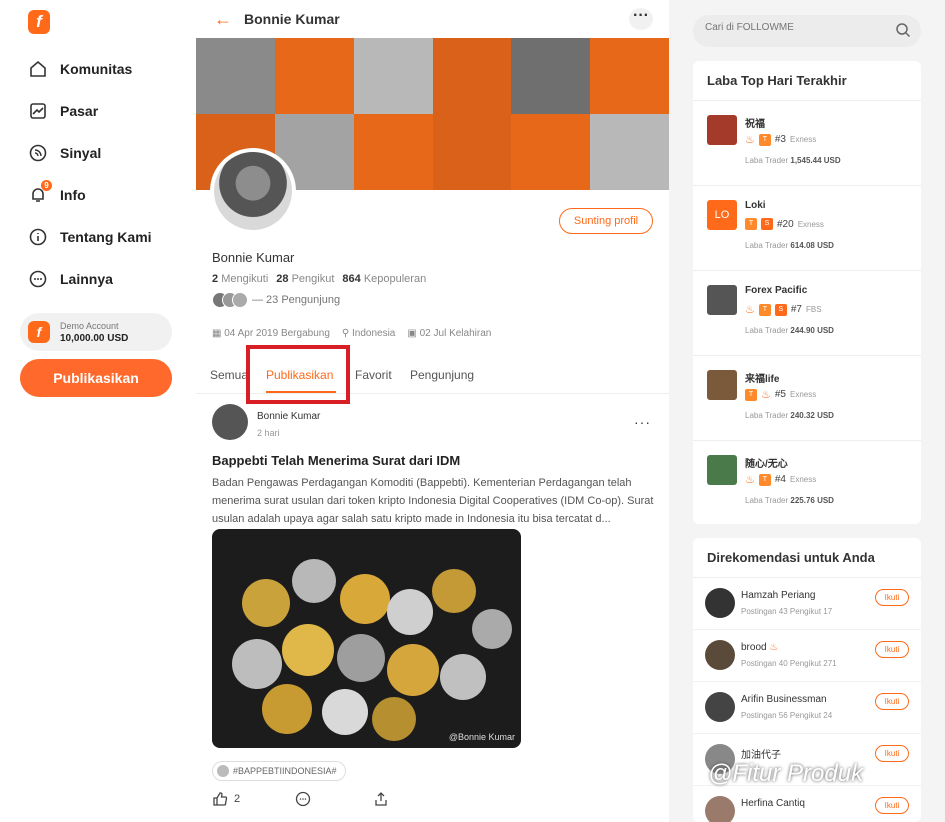  I want to click on cake-icon: ▣, so click(412, 333).